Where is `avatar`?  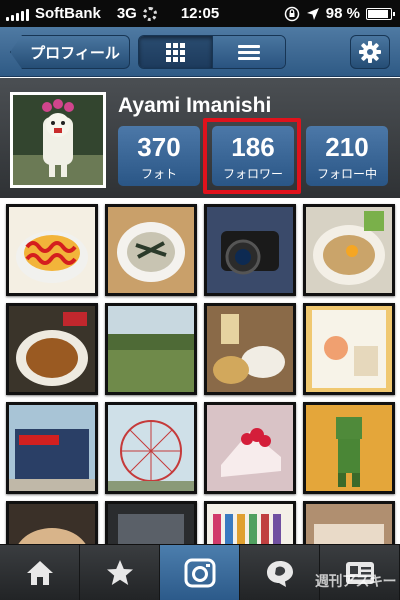 avatar is located at coordinates (58, 140).